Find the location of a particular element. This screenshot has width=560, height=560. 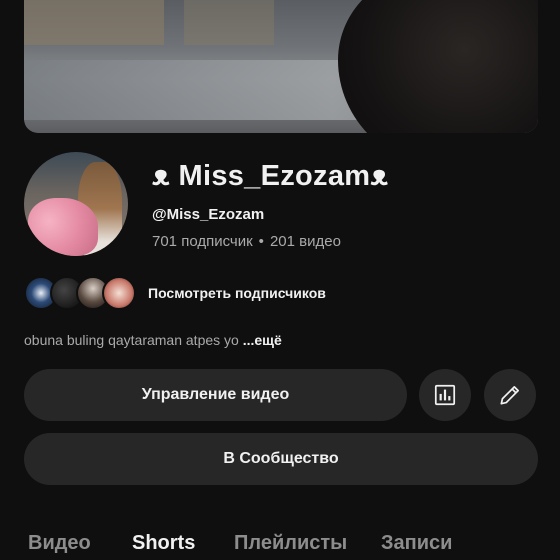

channel-avatar is located at coordinates (76, 204).